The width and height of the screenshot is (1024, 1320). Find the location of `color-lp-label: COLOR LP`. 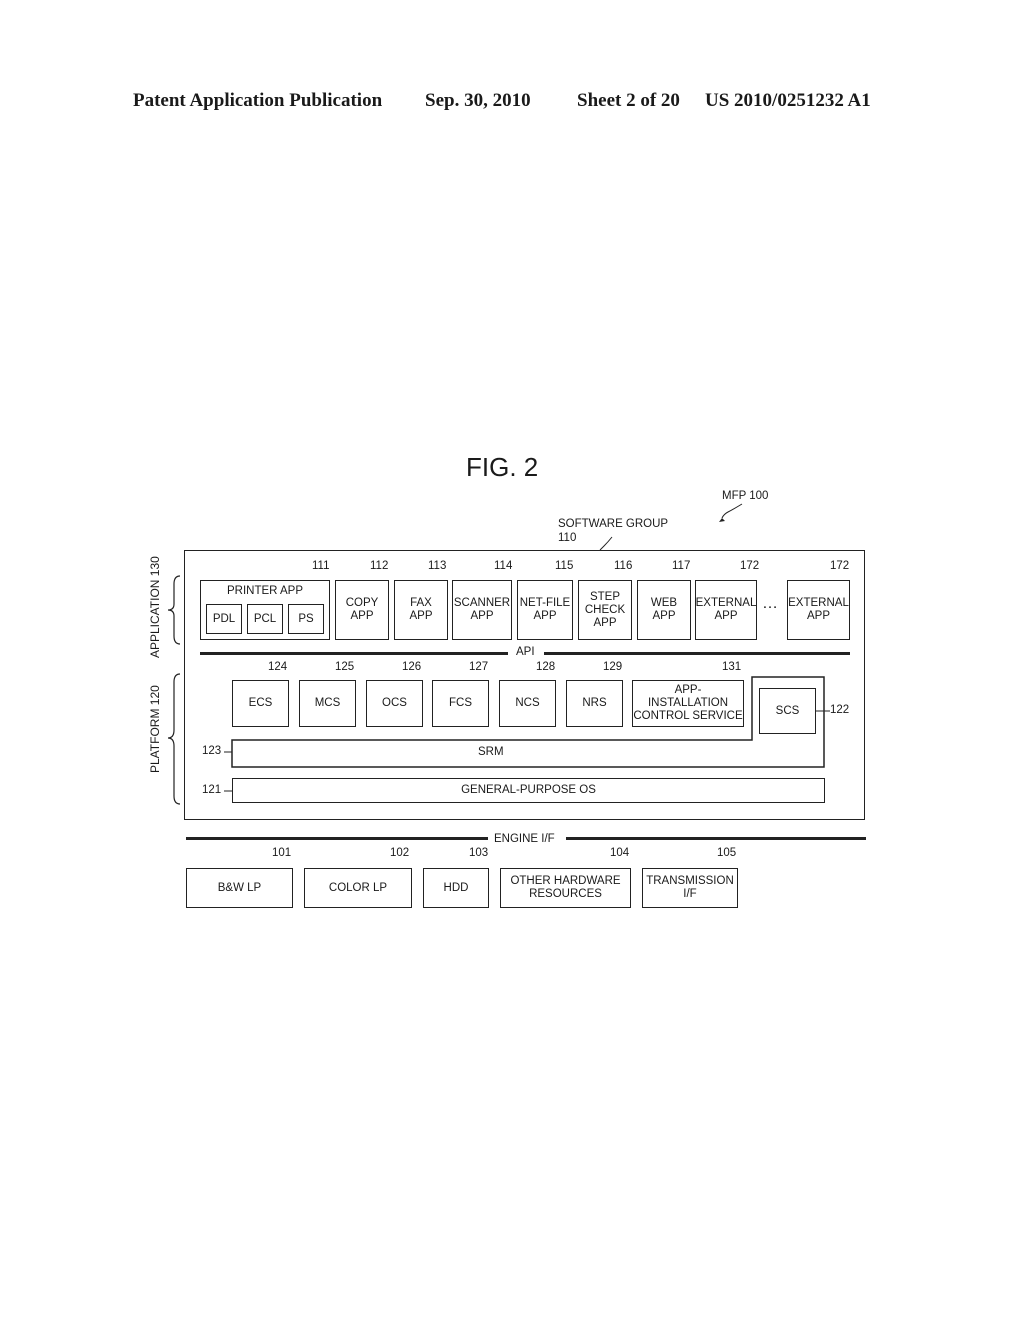

color-lp-label: COLOR LP is located at coordinates (358, 887).